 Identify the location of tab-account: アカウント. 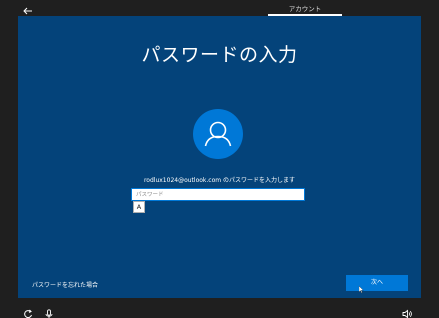
(305, 9).